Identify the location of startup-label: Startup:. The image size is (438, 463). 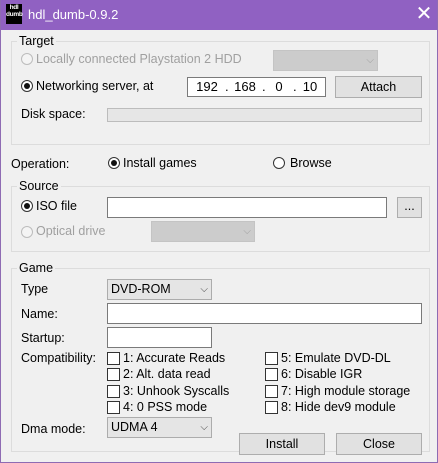
(43, 338).